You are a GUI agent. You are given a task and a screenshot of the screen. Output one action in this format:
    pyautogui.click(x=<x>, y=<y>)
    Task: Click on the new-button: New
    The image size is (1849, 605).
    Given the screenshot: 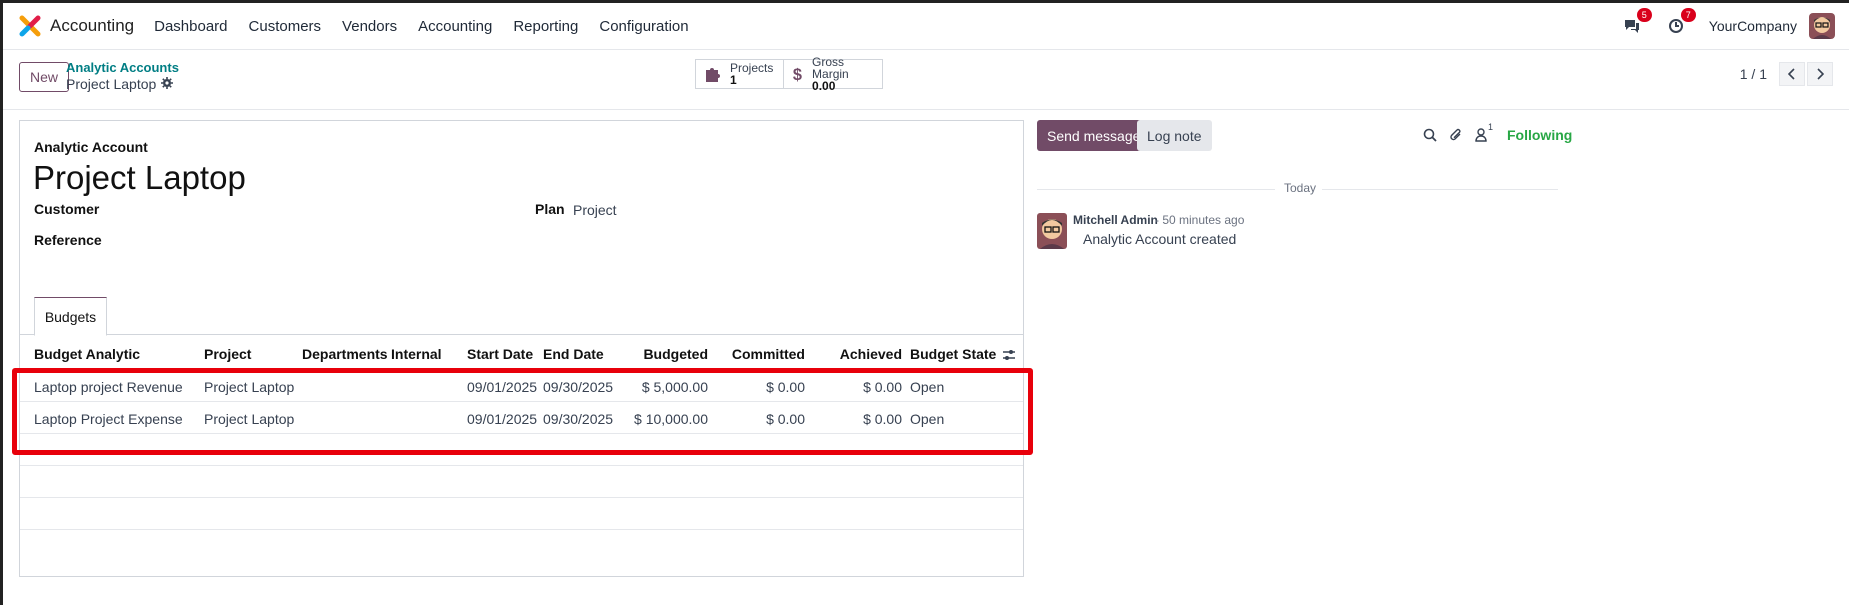 What is the action you would take?
    pyautogui.click(x=44, y=77)
    